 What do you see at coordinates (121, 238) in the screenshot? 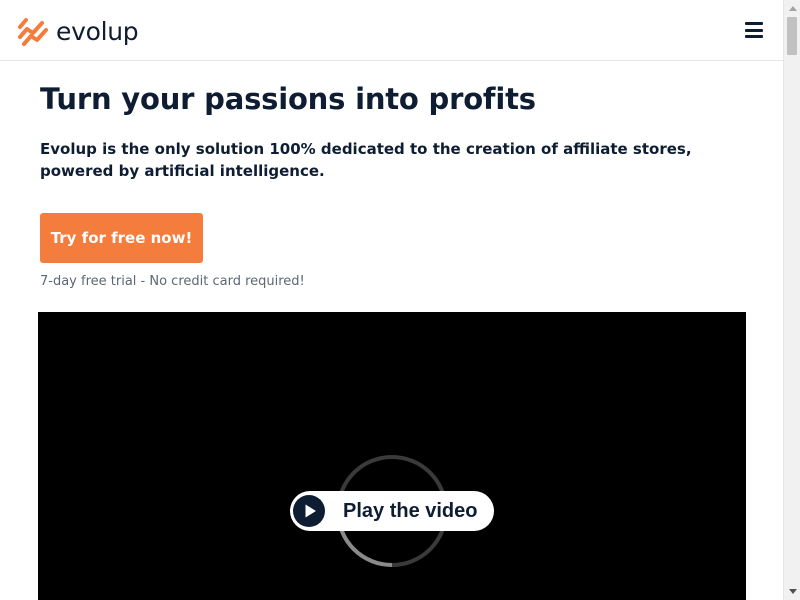
I see `try-free-button: Try for free now!` at bounding box center [121, 238].